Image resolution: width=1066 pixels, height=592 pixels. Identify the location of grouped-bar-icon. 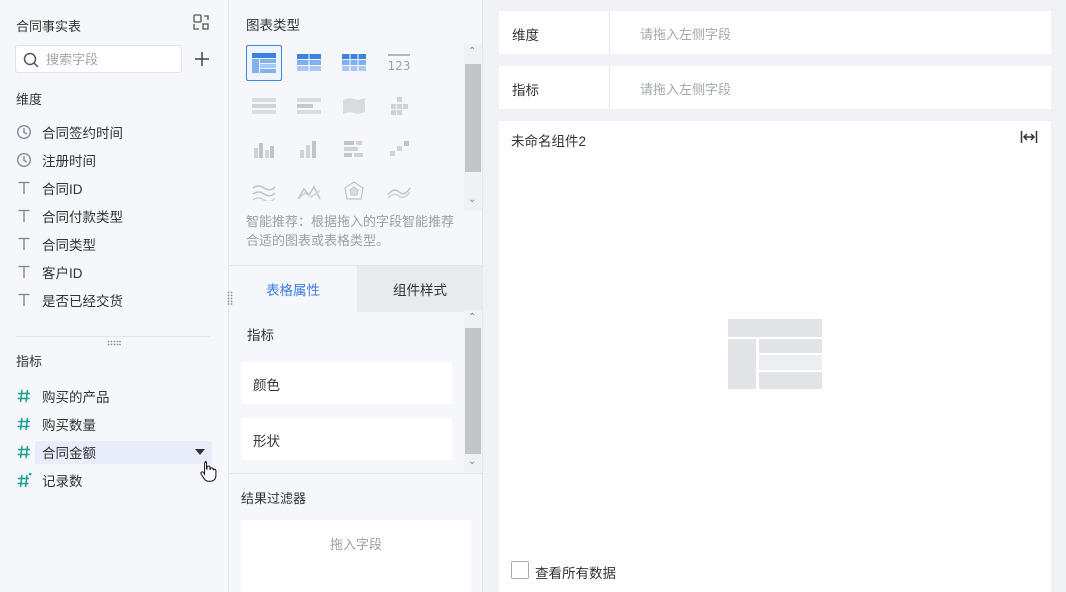
(264, 150).